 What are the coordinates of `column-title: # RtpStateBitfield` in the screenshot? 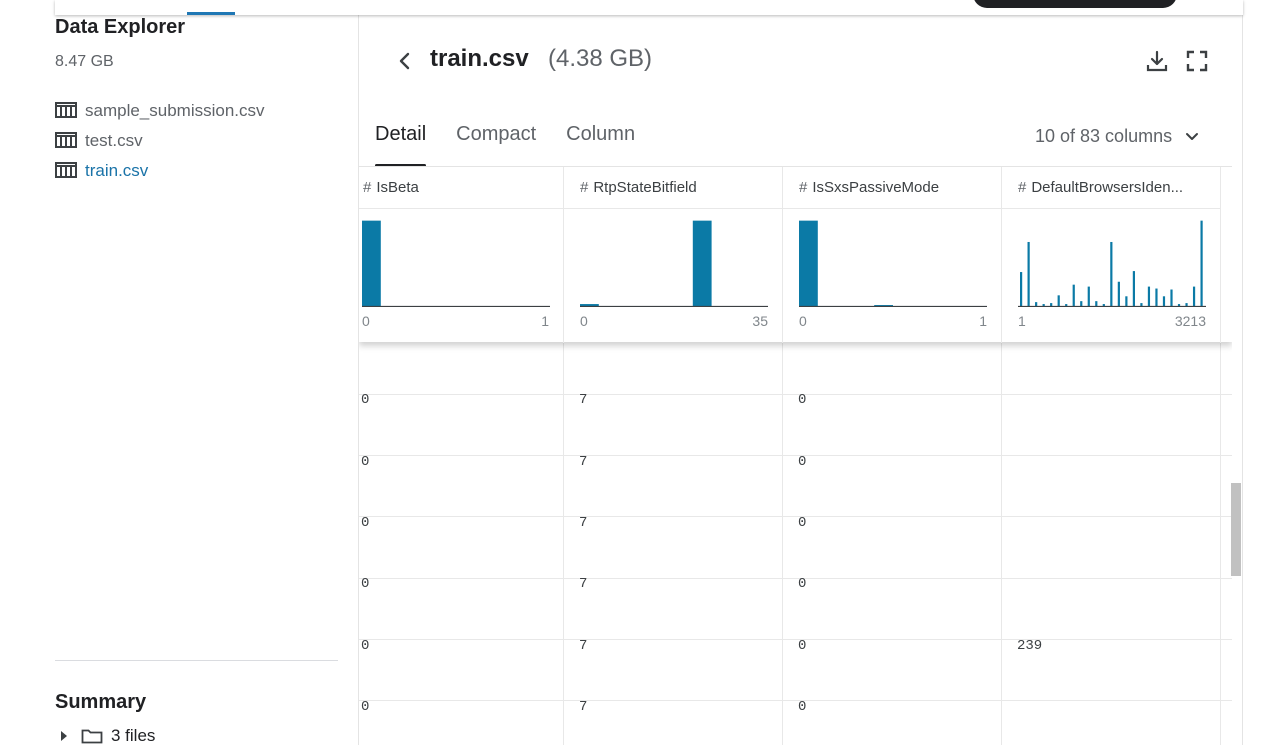 It's located at (673, 188).